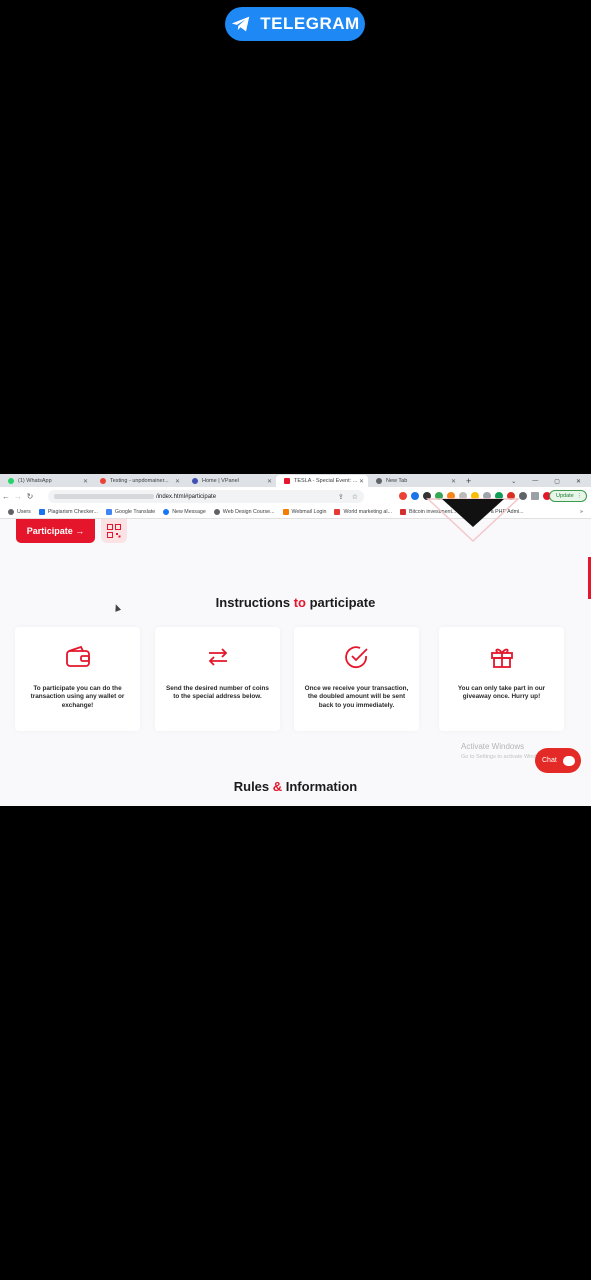 Image resolution: width=591 pixels, height=1280 pixels. Describe the element at coordinates (254, 602) in the screenshot. I see `title-part: Instructions` at that location.